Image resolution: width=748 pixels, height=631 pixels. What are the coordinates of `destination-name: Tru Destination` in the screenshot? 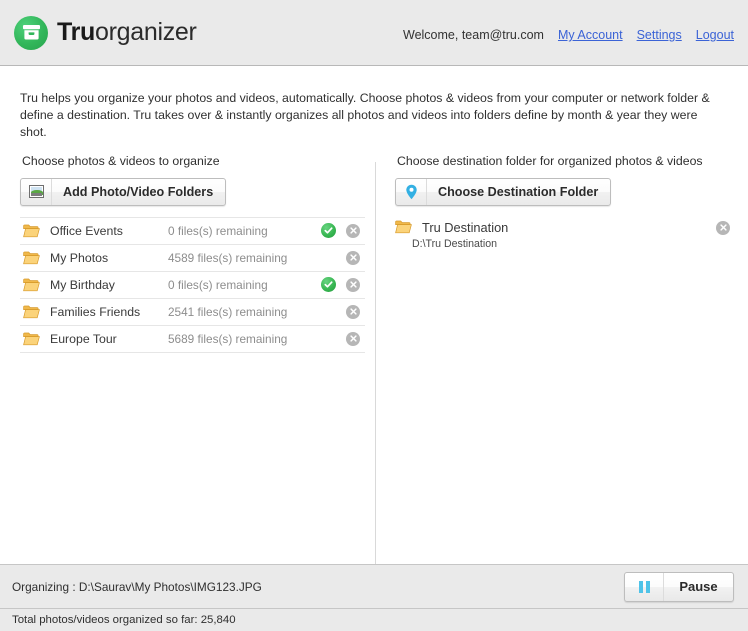 It's located at (465, 227).